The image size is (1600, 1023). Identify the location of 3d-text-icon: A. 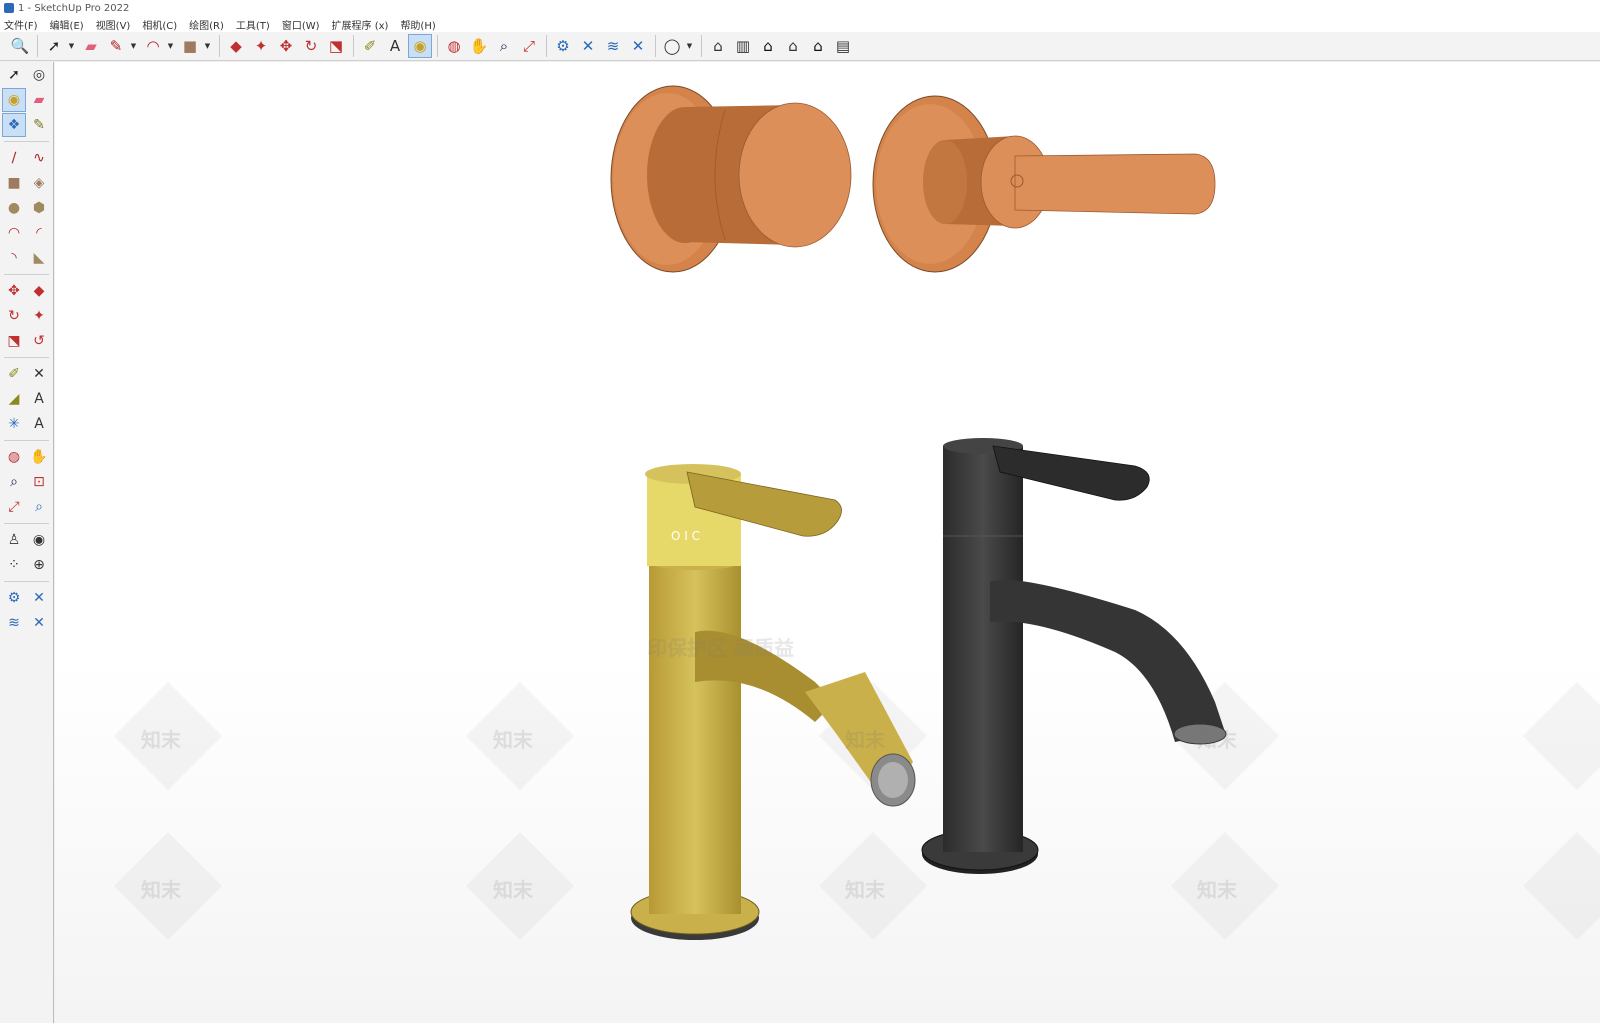
(39, 423).